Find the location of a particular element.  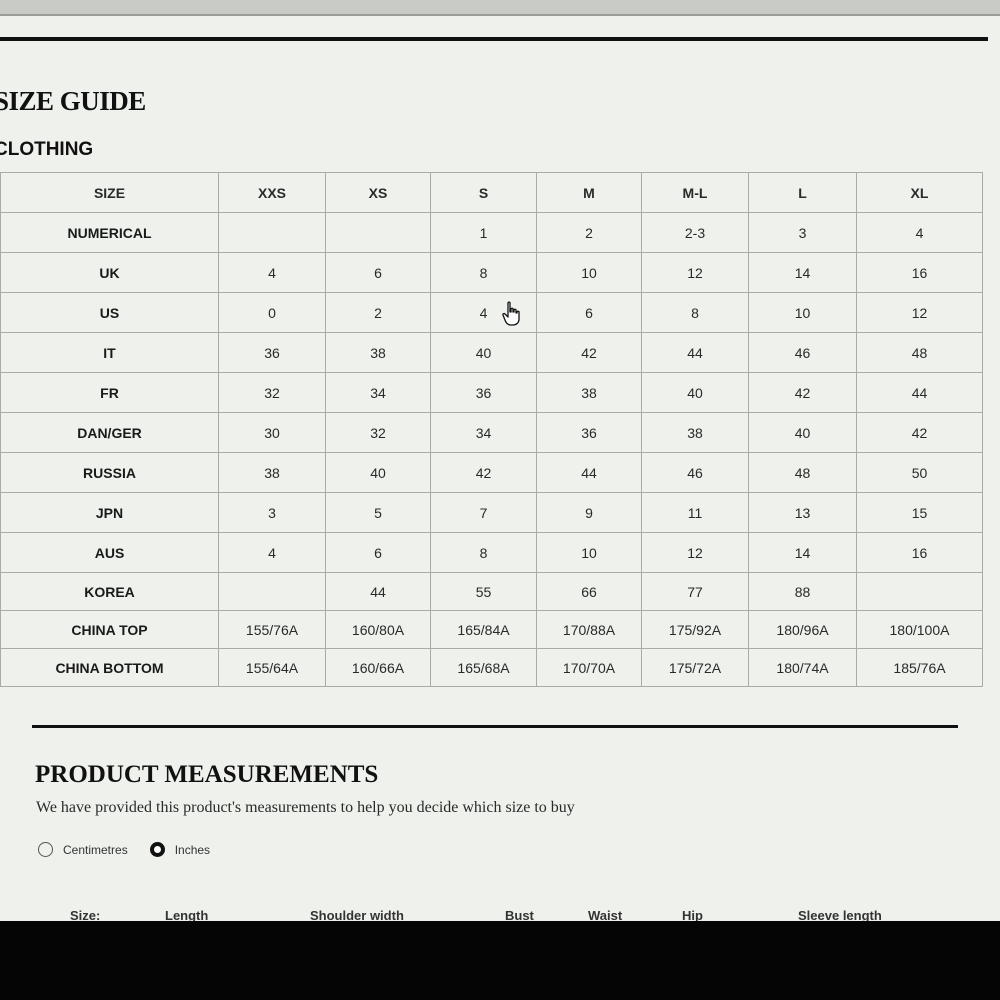

unit-option-centimetres: Centimetres is located at coordinates (83, 849).